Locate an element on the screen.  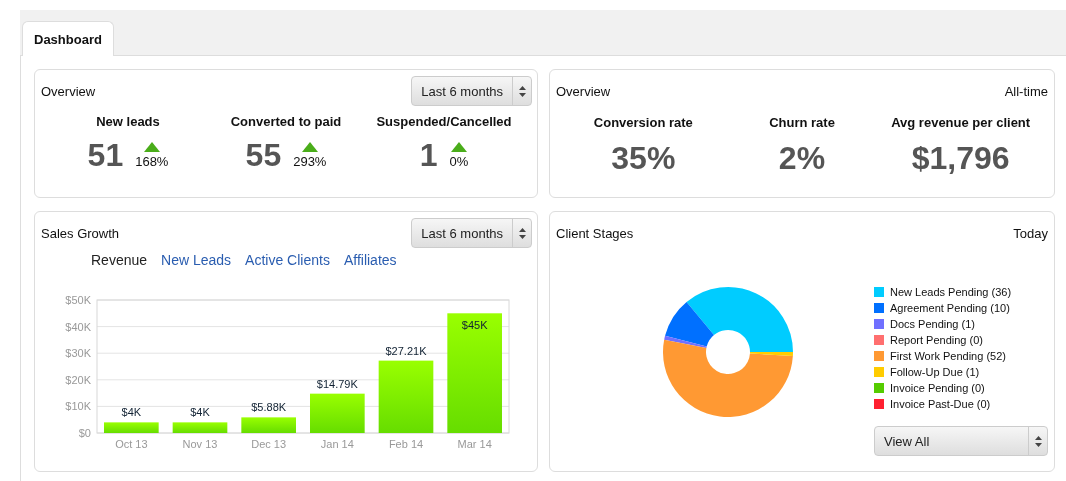
metric-value: 55 is located at coordinates (263, 155).